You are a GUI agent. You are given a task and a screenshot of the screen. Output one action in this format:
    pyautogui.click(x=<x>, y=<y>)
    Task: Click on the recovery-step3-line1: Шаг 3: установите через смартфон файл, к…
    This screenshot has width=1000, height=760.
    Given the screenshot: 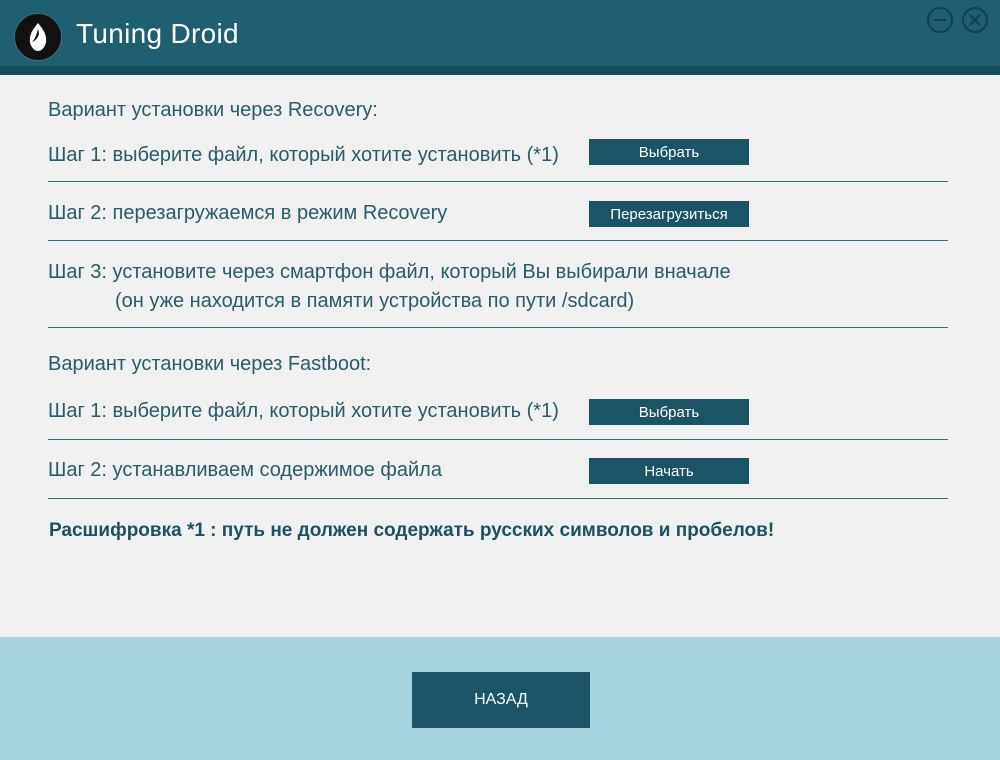 What is the action you would take?
    pyautogui.click(x=389, y=272)
    